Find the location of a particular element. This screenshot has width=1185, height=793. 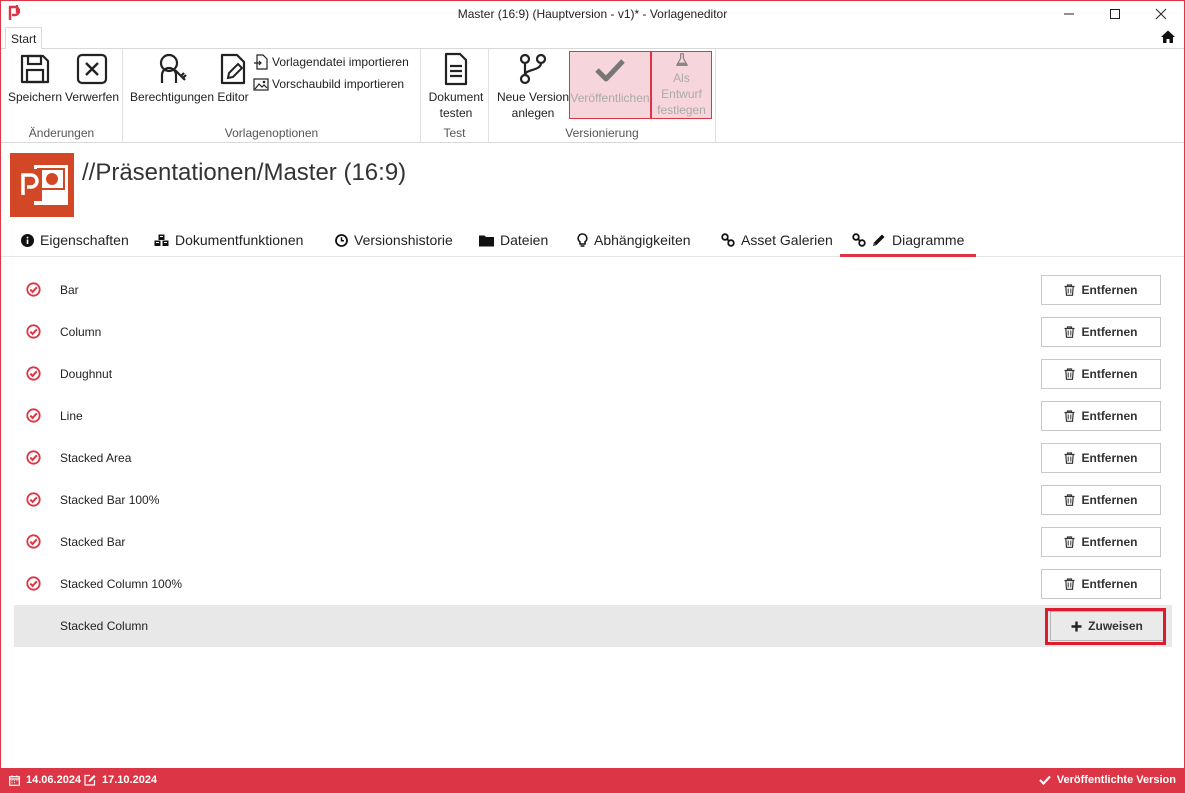

tab-dependencies: Abhängigkeiten is located at coordinates (634, 240).